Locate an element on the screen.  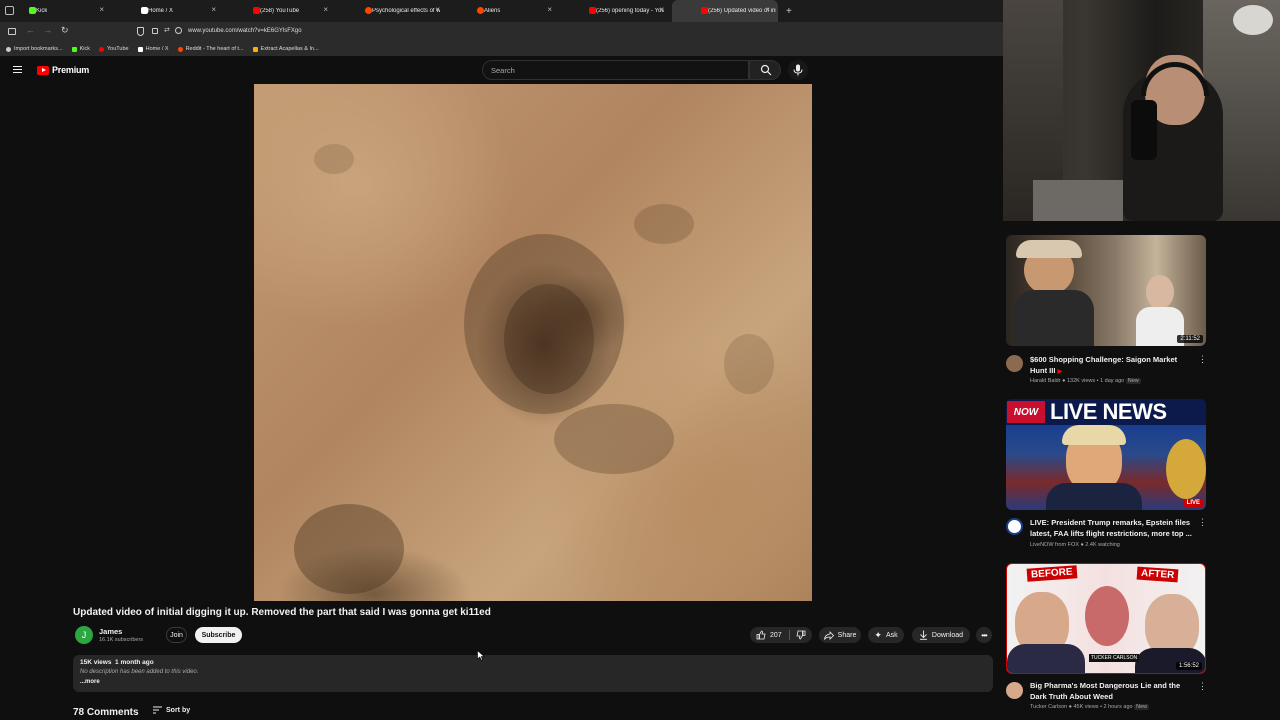
tab-aliens: Aliens × is located at coordinates (504, 11).